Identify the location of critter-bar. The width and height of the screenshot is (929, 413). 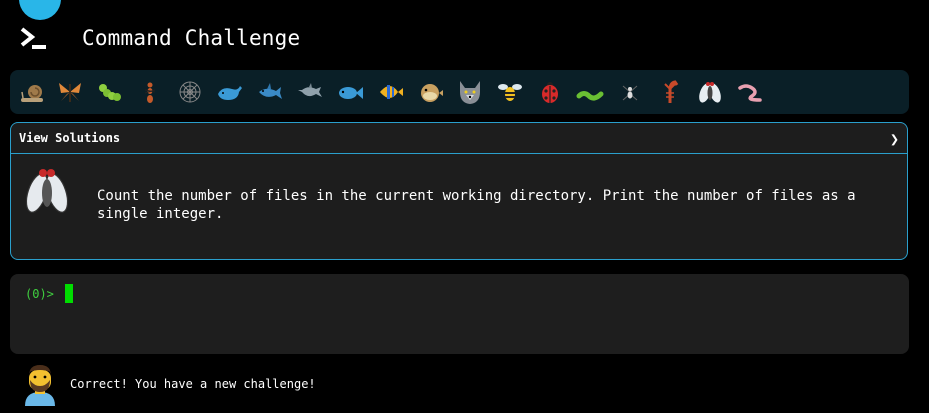
(459, 92).